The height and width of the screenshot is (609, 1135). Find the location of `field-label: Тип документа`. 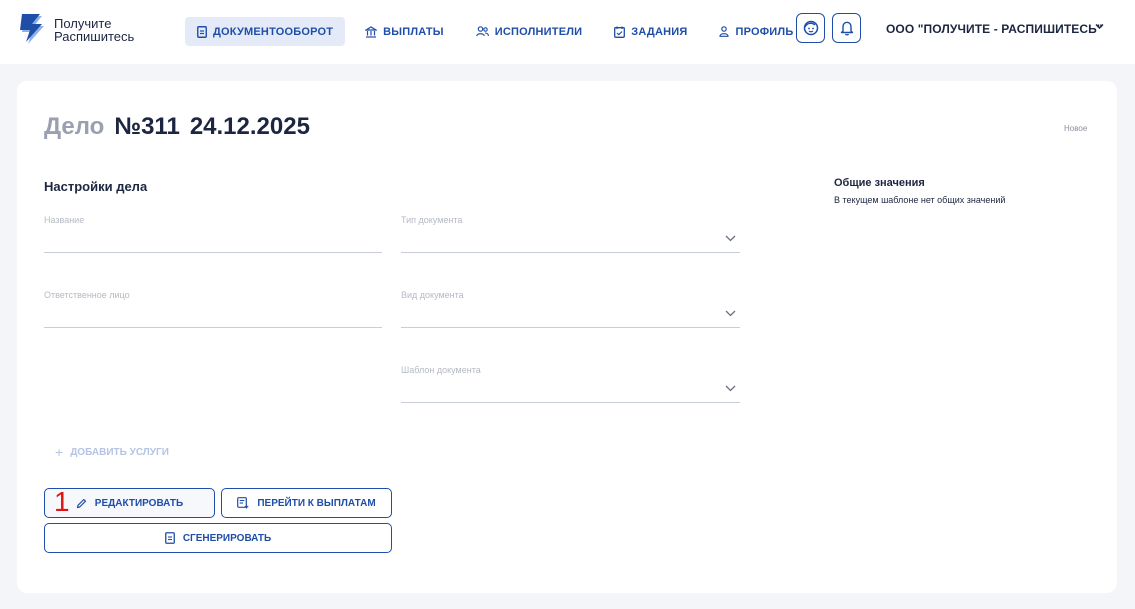

field-label: Тип документа is located at coordinates (432, 220).